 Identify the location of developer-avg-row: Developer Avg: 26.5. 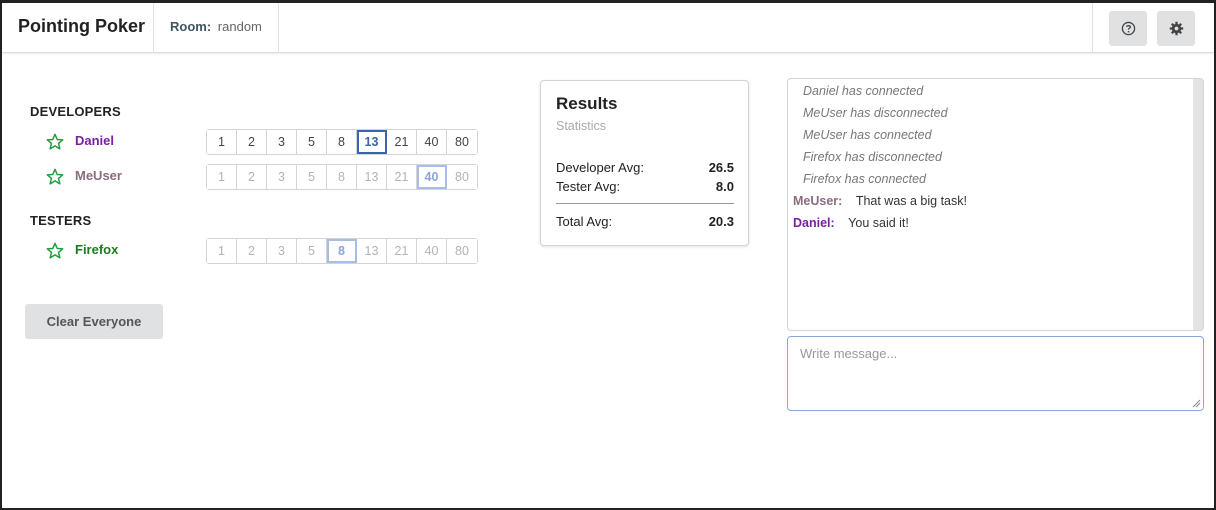
(645, 167).